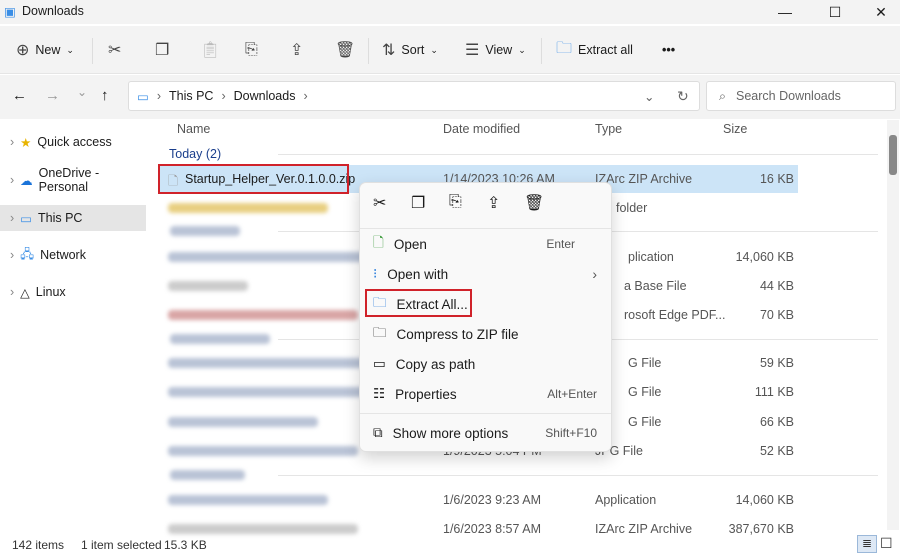  What do you see at coordinates (414, 96) in the screenshot?
I see `address-bar: ▭ › This PC › Downloads › ⌄ ↻` at bounding box center [414, 96].